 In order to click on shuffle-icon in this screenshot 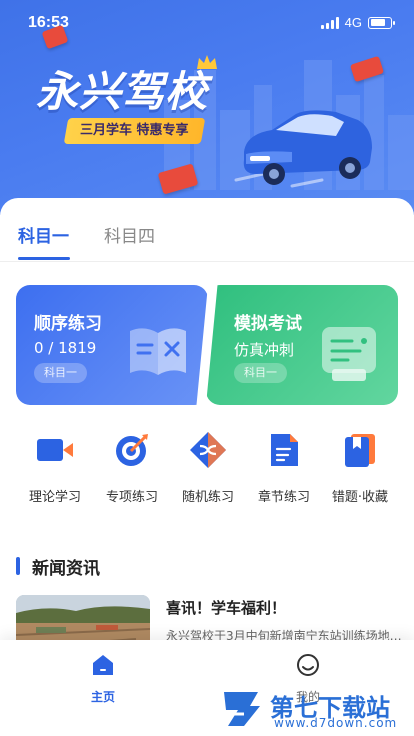, I will do `click(208, 450)`.